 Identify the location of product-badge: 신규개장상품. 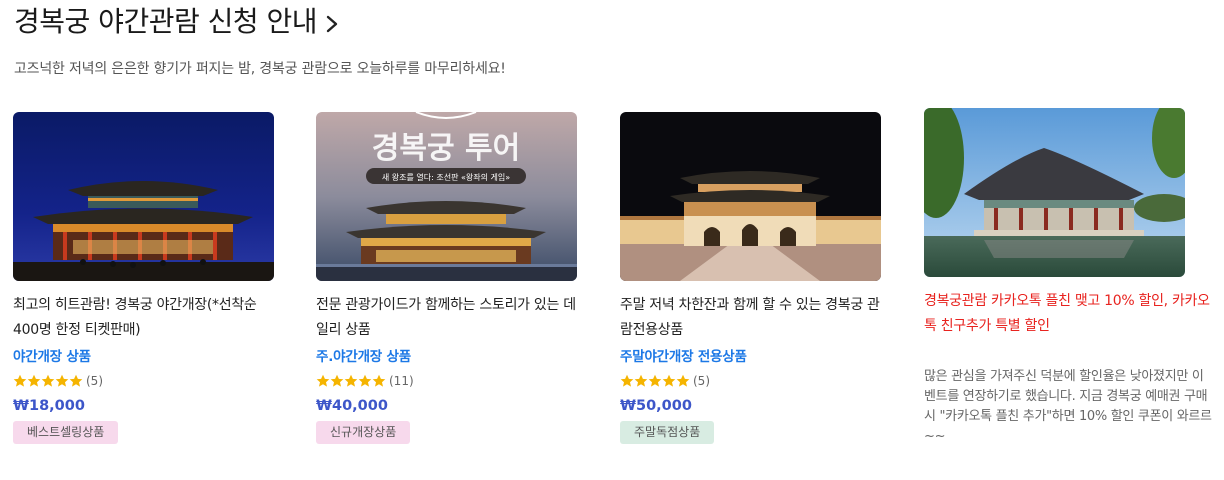
(363, 432).